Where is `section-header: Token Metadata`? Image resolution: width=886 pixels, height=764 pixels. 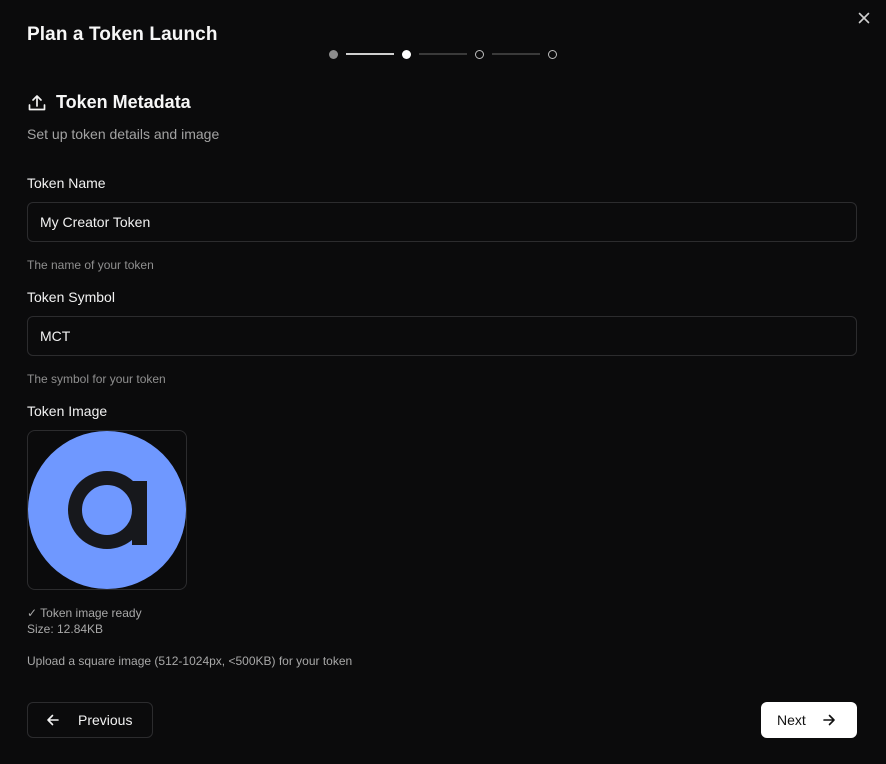 section-header: Token Metadata is located at coordinates (109, 102).